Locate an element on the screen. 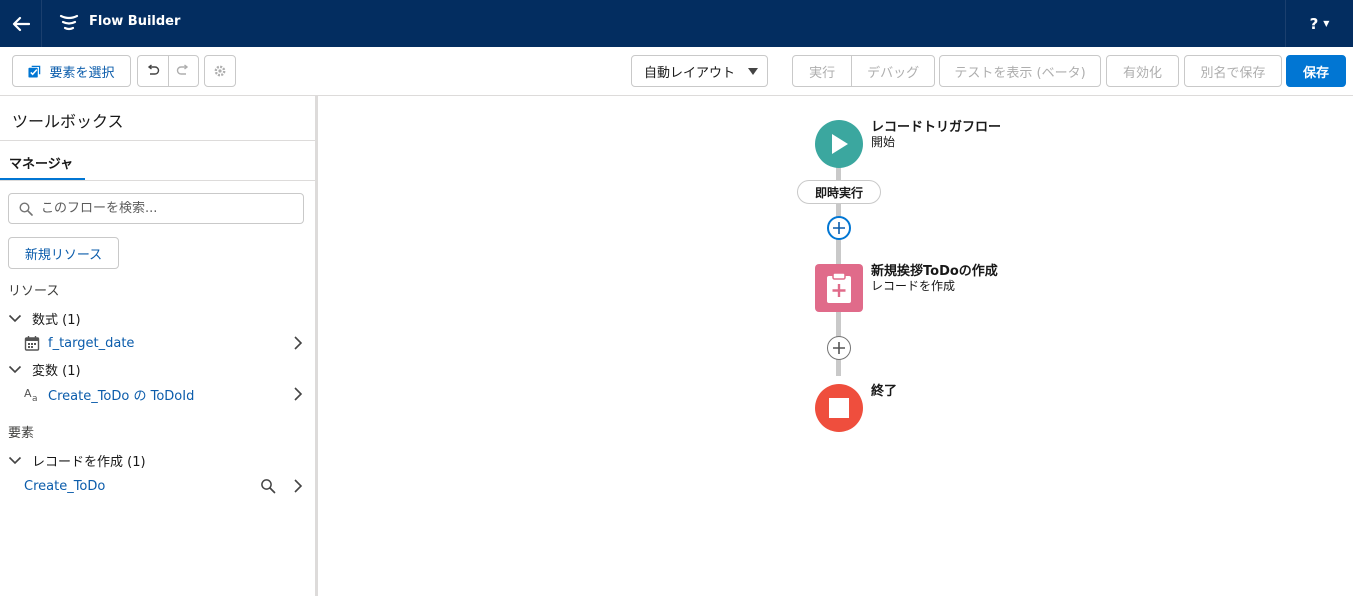 The image size is (1353, 596). formula-group-toggle: 数式 (1) is located at coordinates (158, 318).